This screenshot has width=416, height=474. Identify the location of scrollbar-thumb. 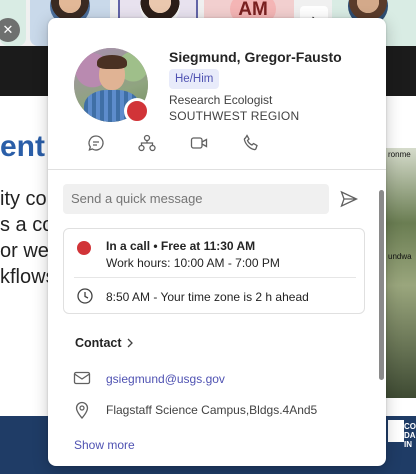
(381, 285).